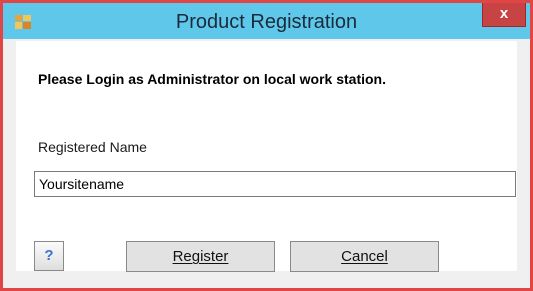 This screenshot has height=291, width=533. Describe the element at coordinates (275, 184) in the screenshot. I see `registered-name-input` at that location.